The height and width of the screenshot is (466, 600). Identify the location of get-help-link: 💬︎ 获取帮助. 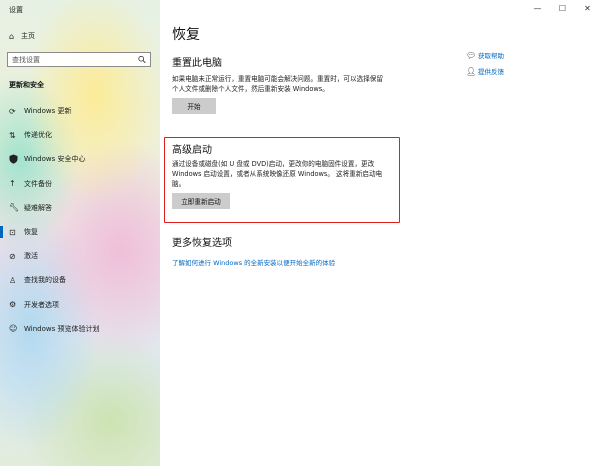
(485, 55).